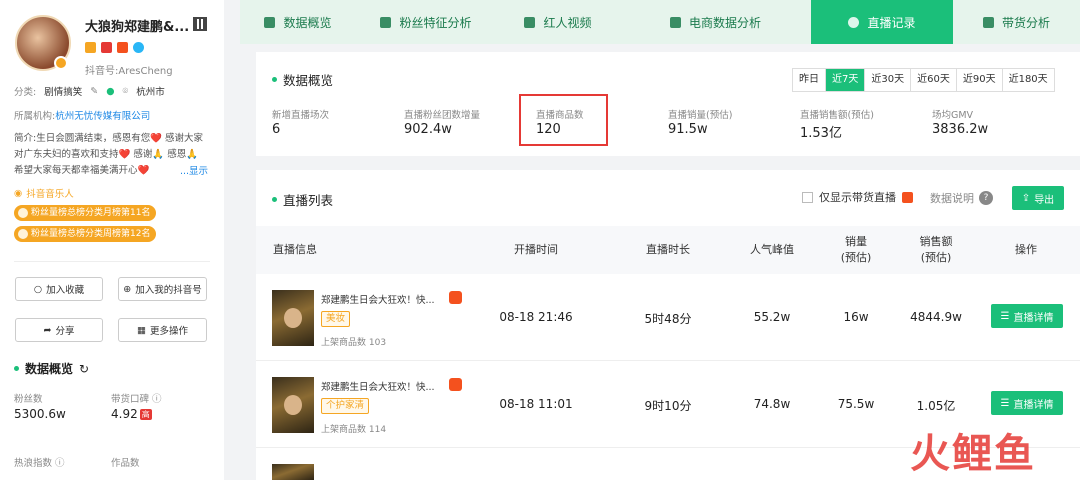 This screenshot has height=480, width=1080. I want to click on duration: 9时10分, so click(668, 406).